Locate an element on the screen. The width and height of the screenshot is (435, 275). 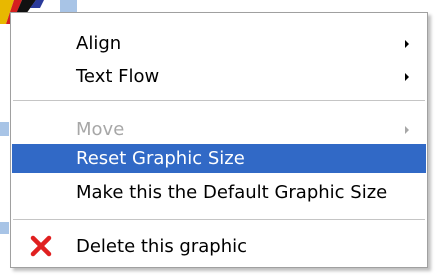
menu-item-make-default-graphic-size: Make this the Default Graphic Size is located at coordinates (219, 192).